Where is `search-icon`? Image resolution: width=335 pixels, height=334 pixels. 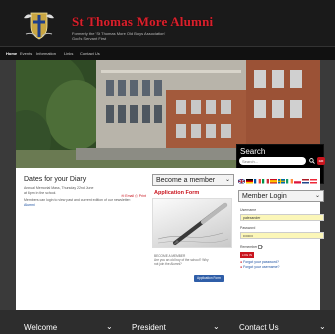 search-icon is located at coordinates (312, 161).